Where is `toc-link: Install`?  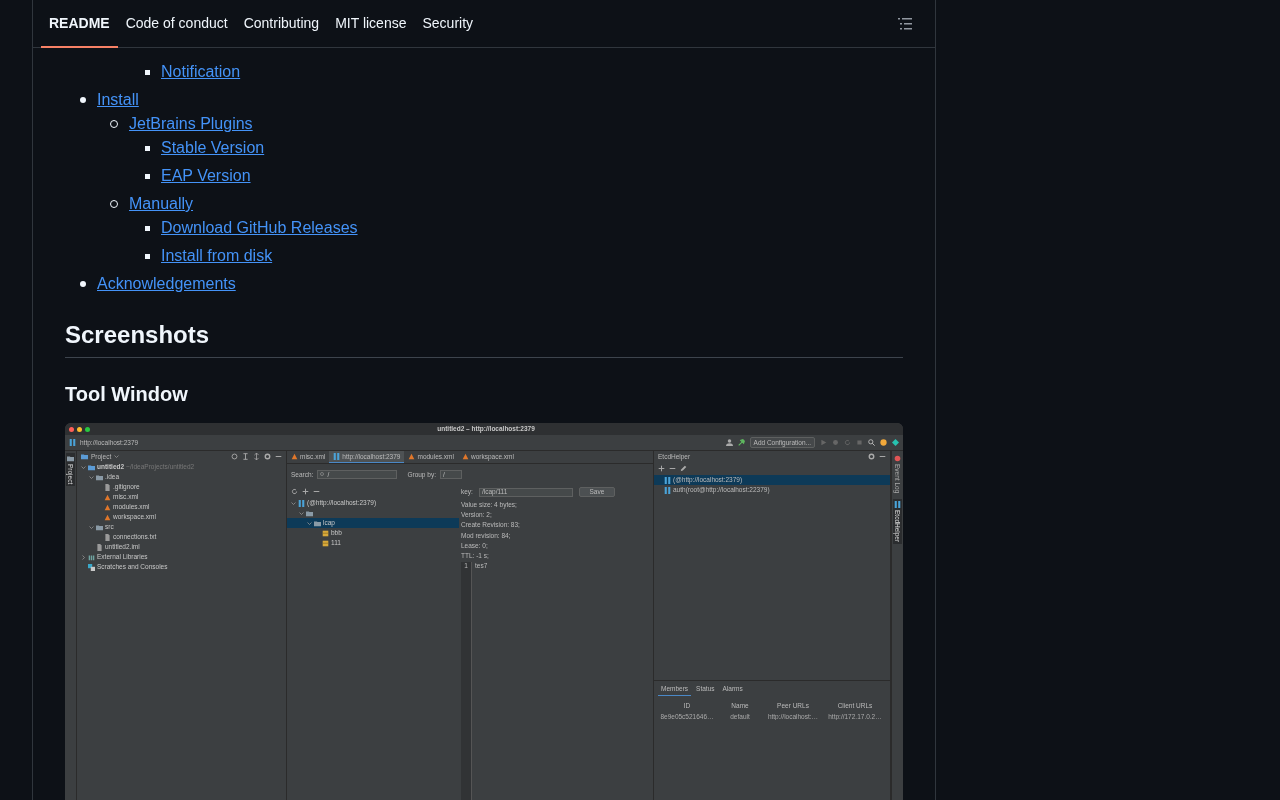
toc-link: Install is located at coordinates (118, 100).